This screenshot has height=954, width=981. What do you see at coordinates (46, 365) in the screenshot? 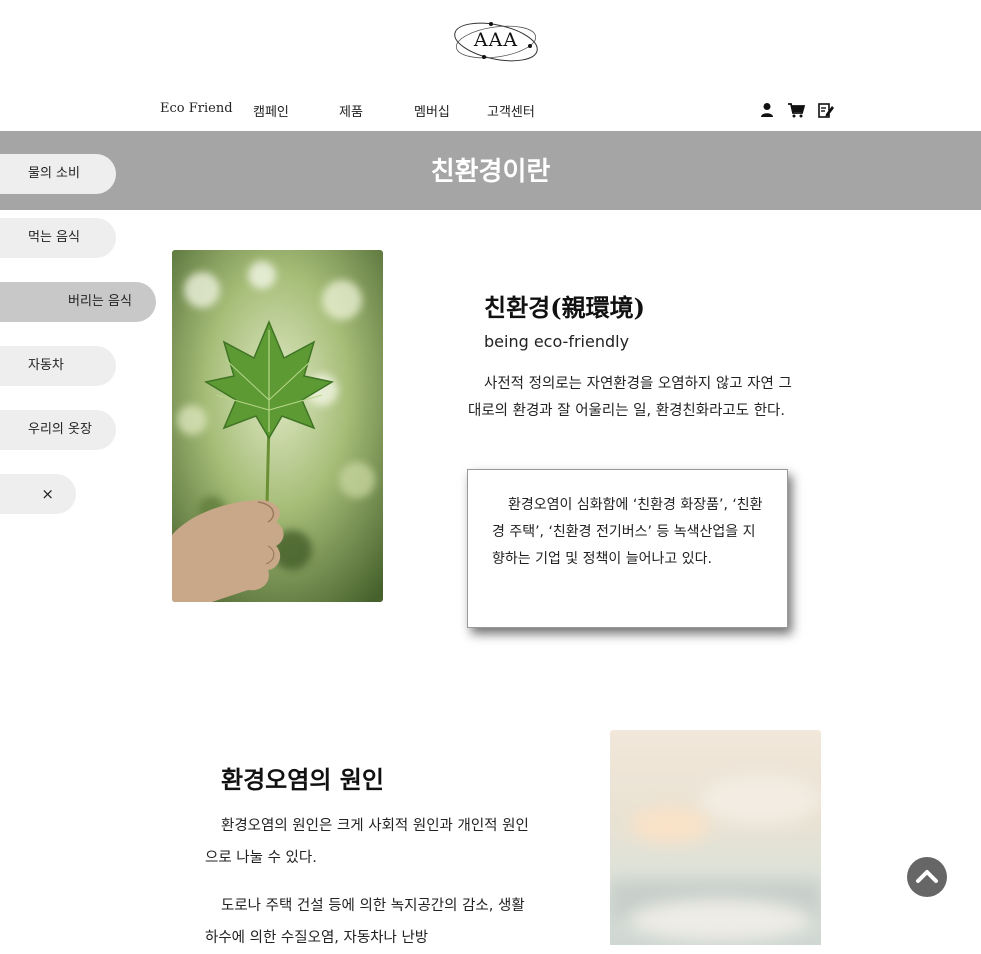
I see `sidebar-item-label: 자동차` at bounding box center [46, 365].